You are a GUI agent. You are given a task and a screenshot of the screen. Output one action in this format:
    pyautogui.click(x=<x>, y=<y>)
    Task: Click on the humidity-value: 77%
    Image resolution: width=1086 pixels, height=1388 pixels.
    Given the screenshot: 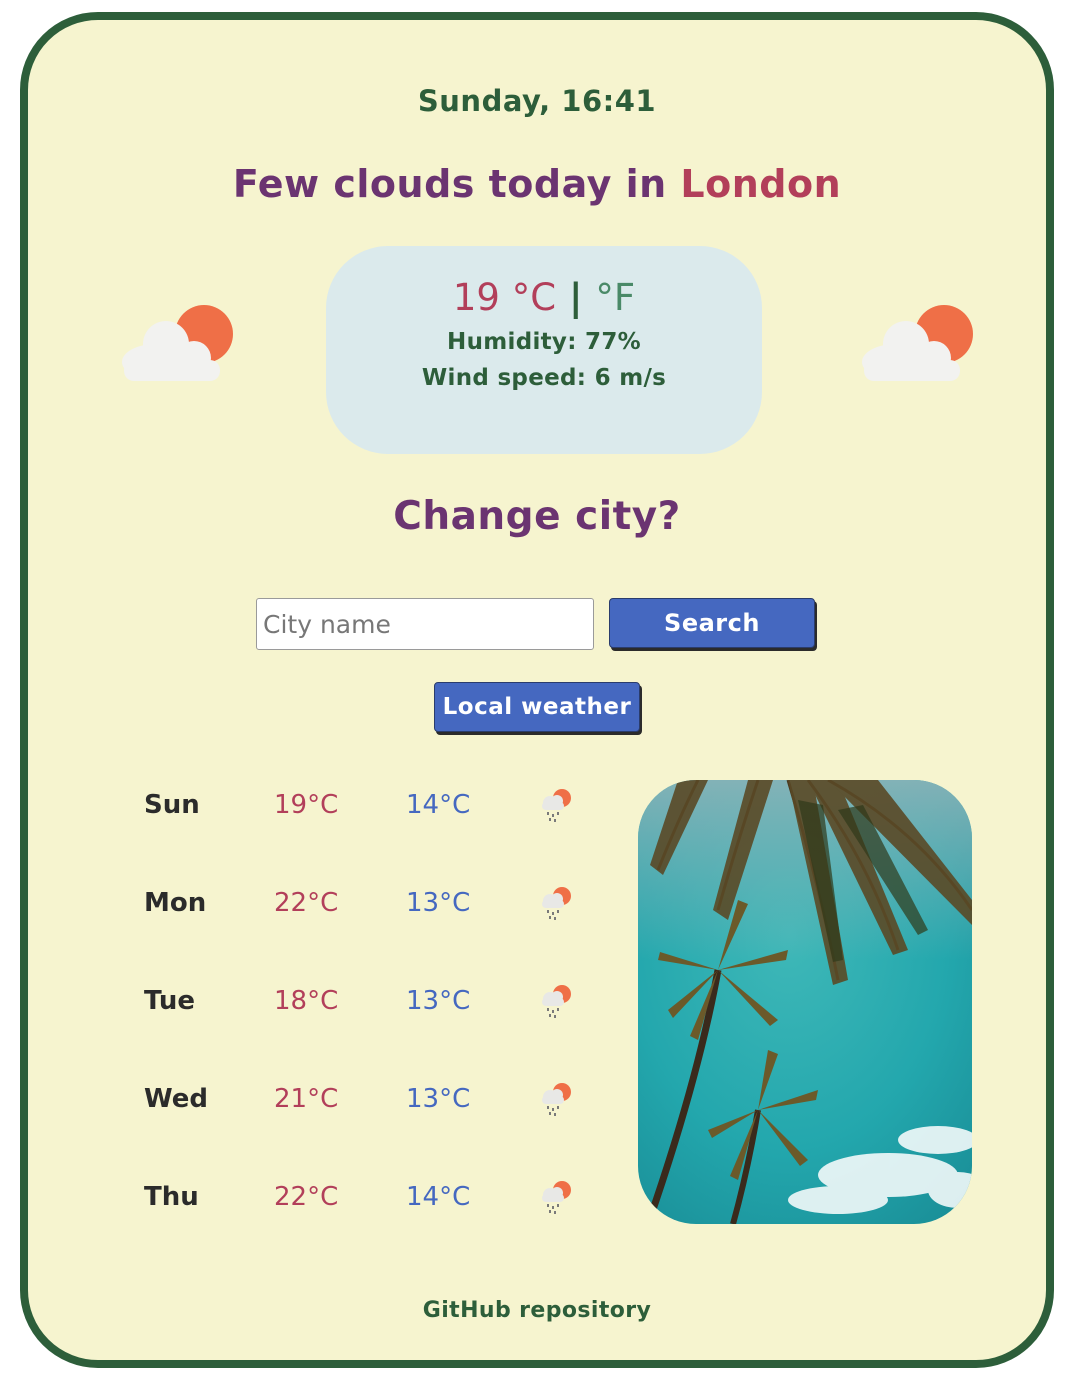 What is the action you would take?
    pyautogui.click(x=613, y=342)
    